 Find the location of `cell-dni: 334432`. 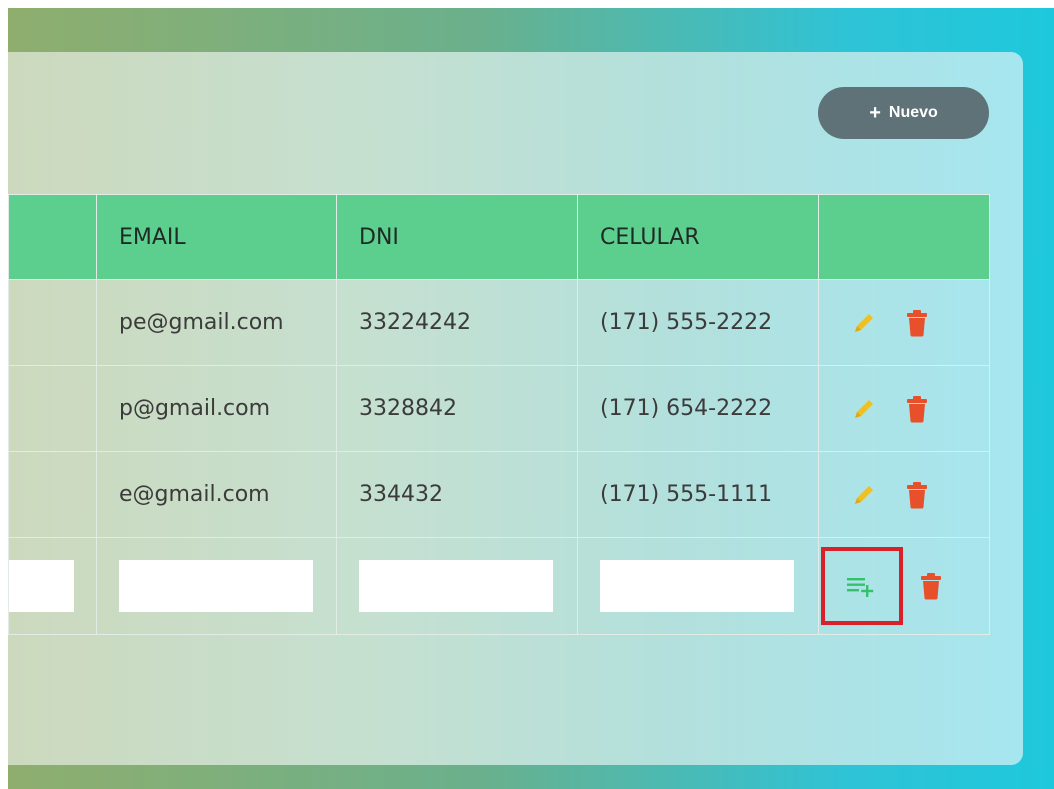

cell-dni: 334432 is located at coordinates (457, 494).